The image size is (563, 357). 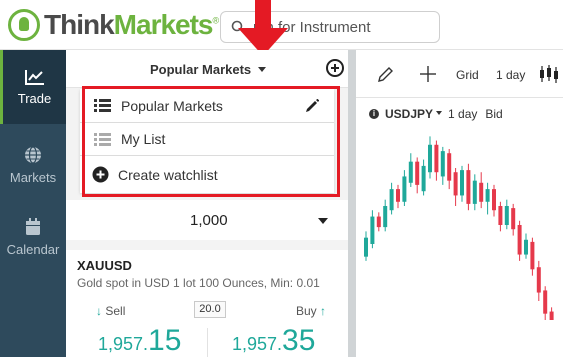 What do you see at coordinates (168, 174) in the screenshot?
I see `menu-label-create: Create watchlist` at bounding box center [168, 174].